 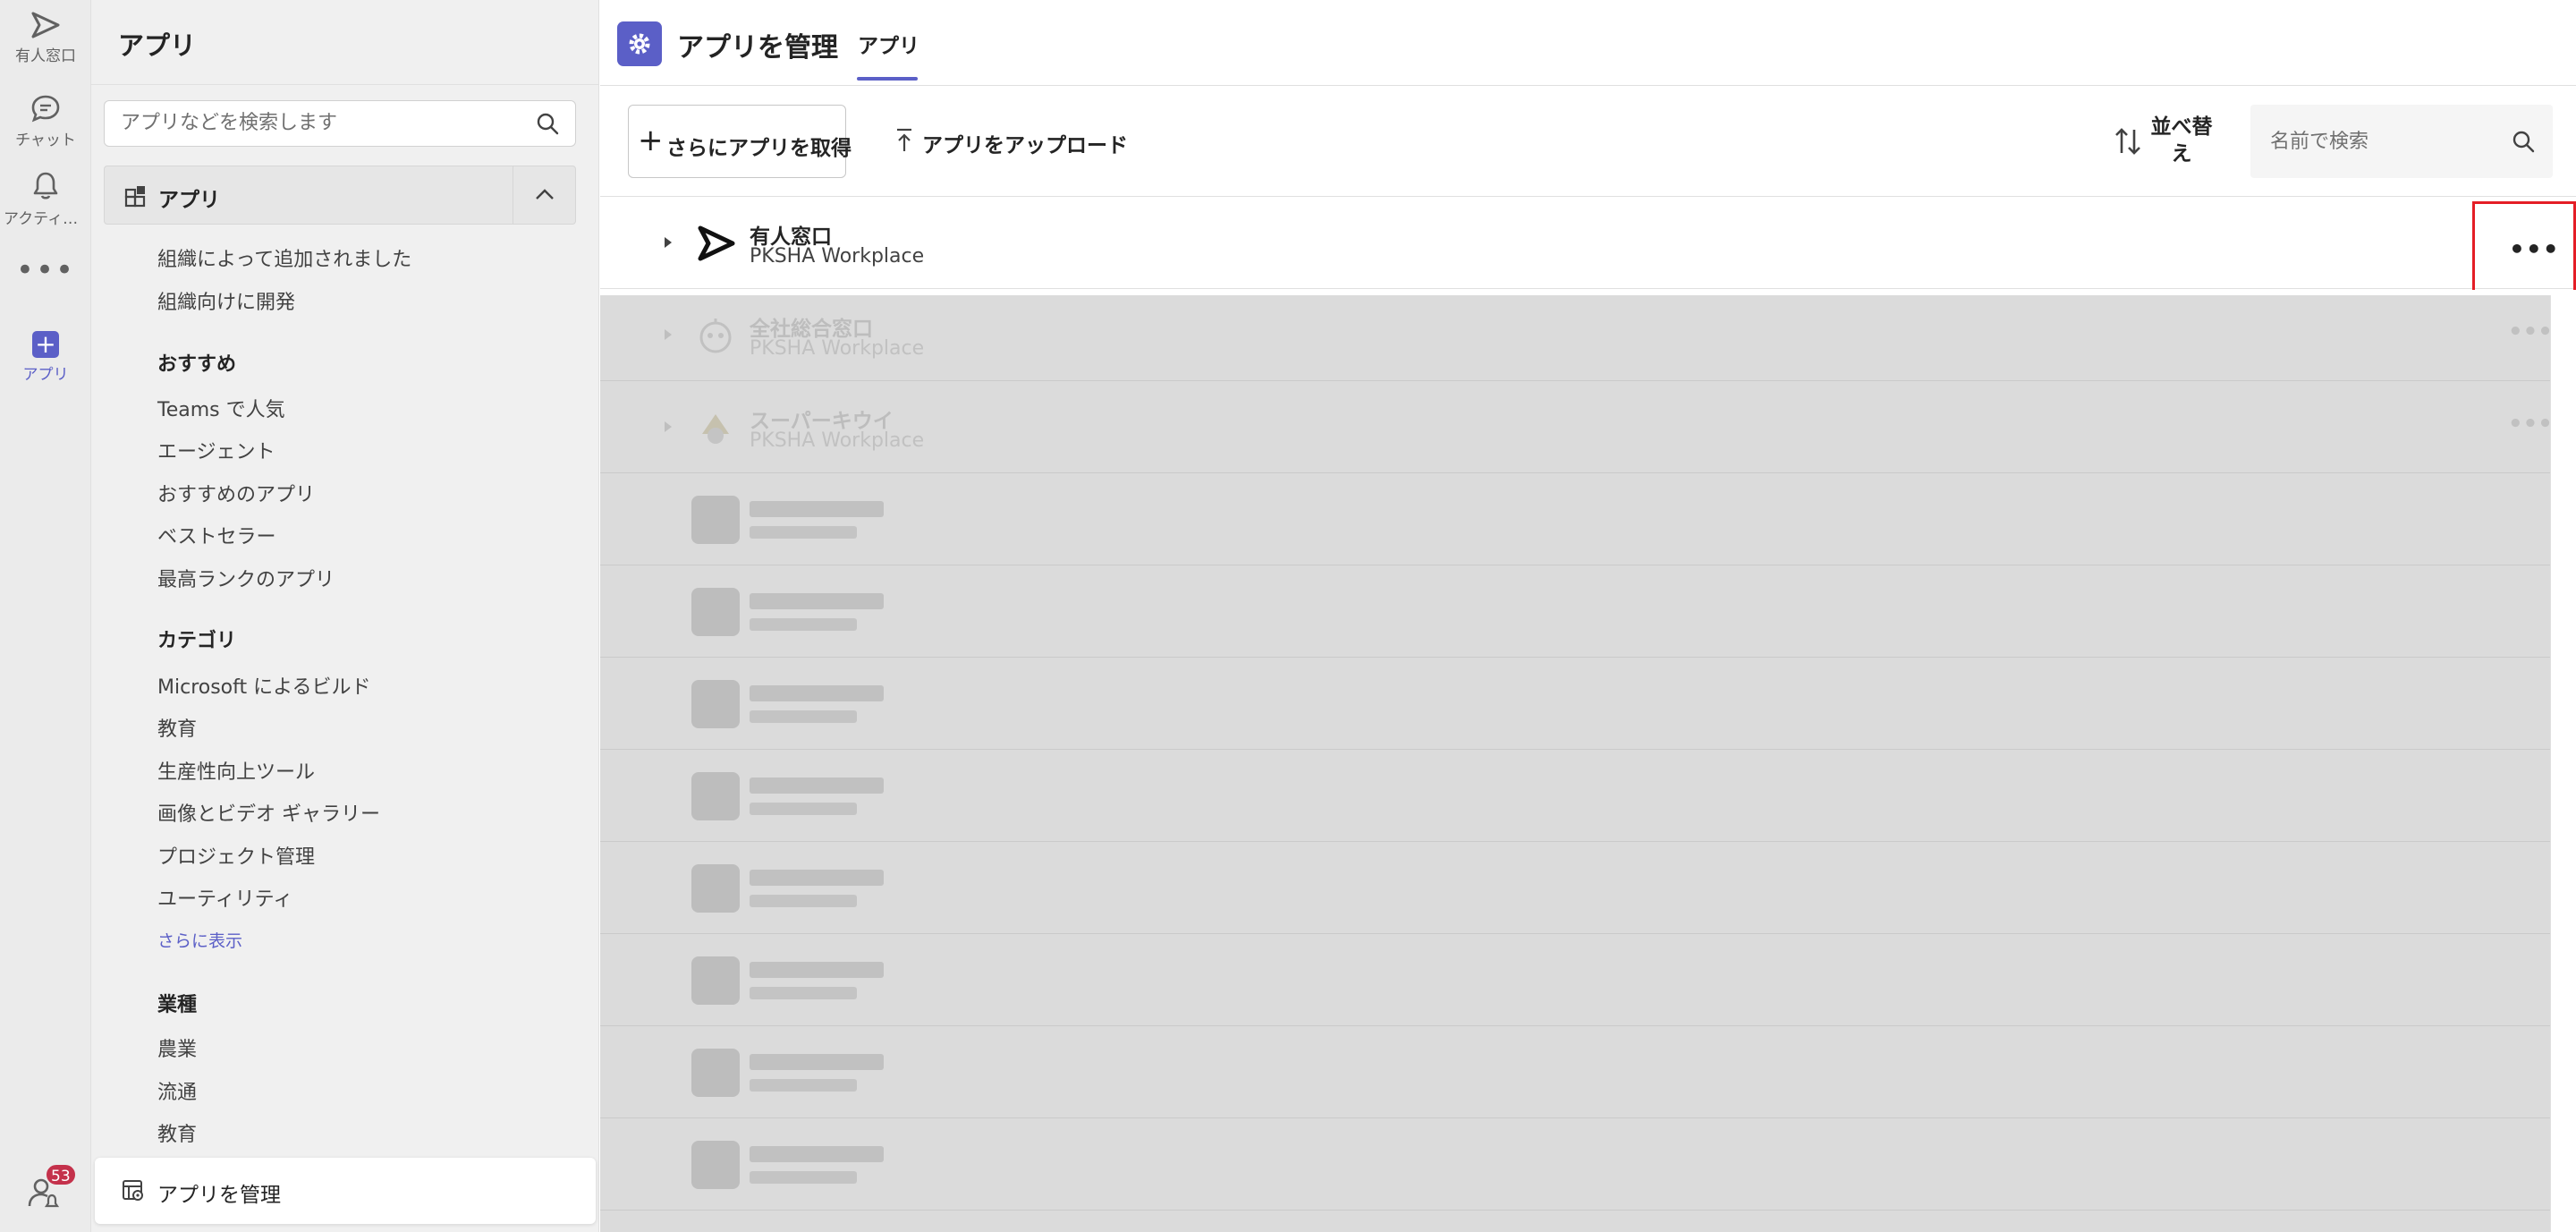 I want to click on sort-label-line2: え, so click(x=2181, y=154).